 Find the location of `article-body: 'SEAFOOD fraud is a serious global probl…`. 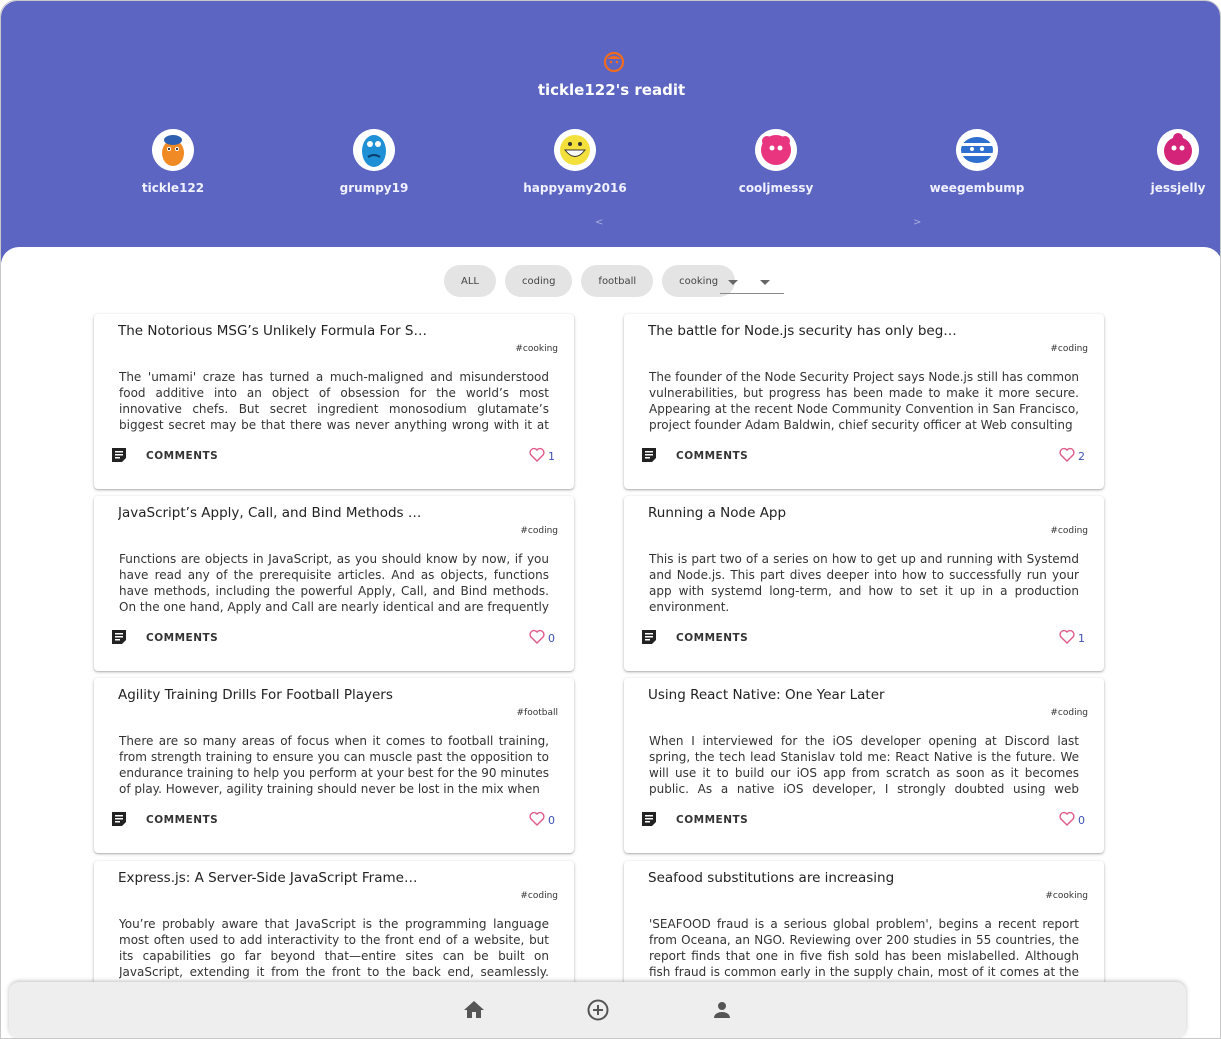

article-body: 'SEAFOOD fraud is a serious global probl… is located at coordinates (864, 948).